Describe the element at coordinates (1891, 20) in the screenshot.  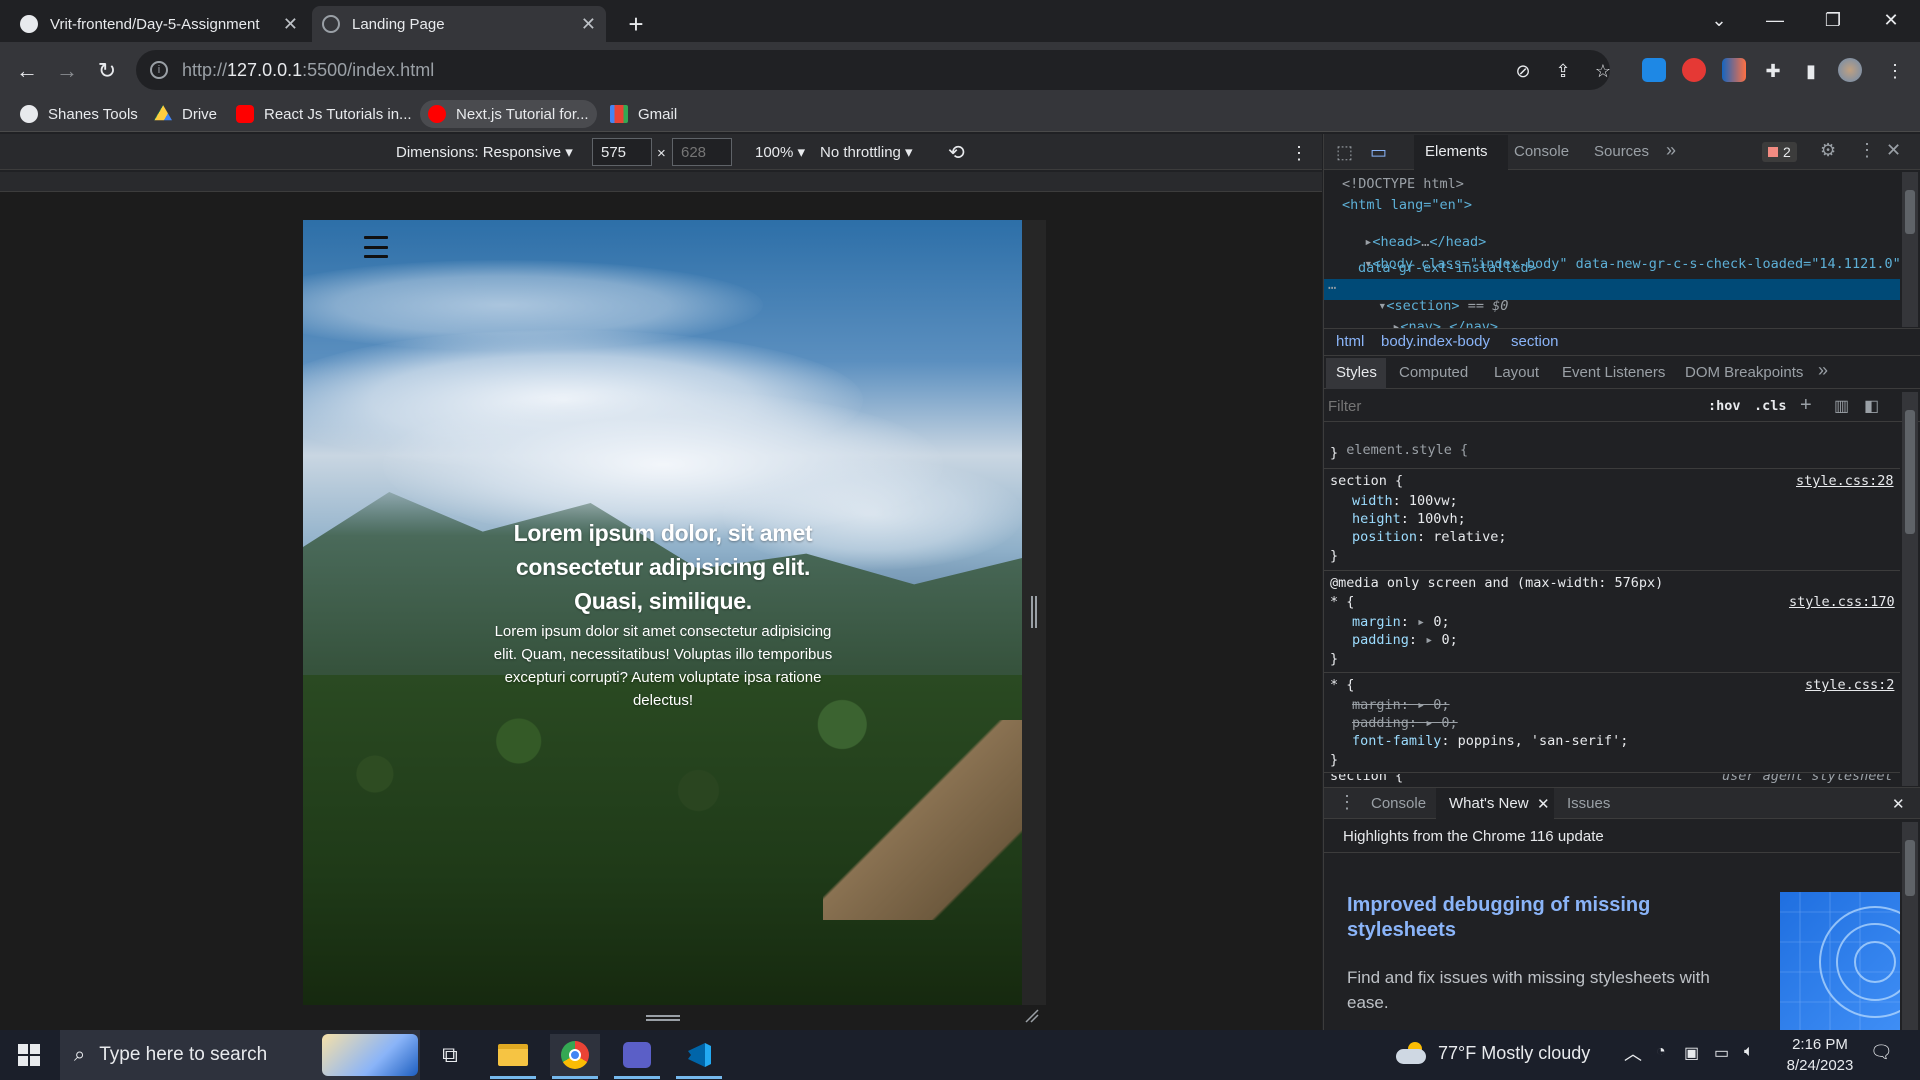
I see `close-window-button: ✕` at that location.